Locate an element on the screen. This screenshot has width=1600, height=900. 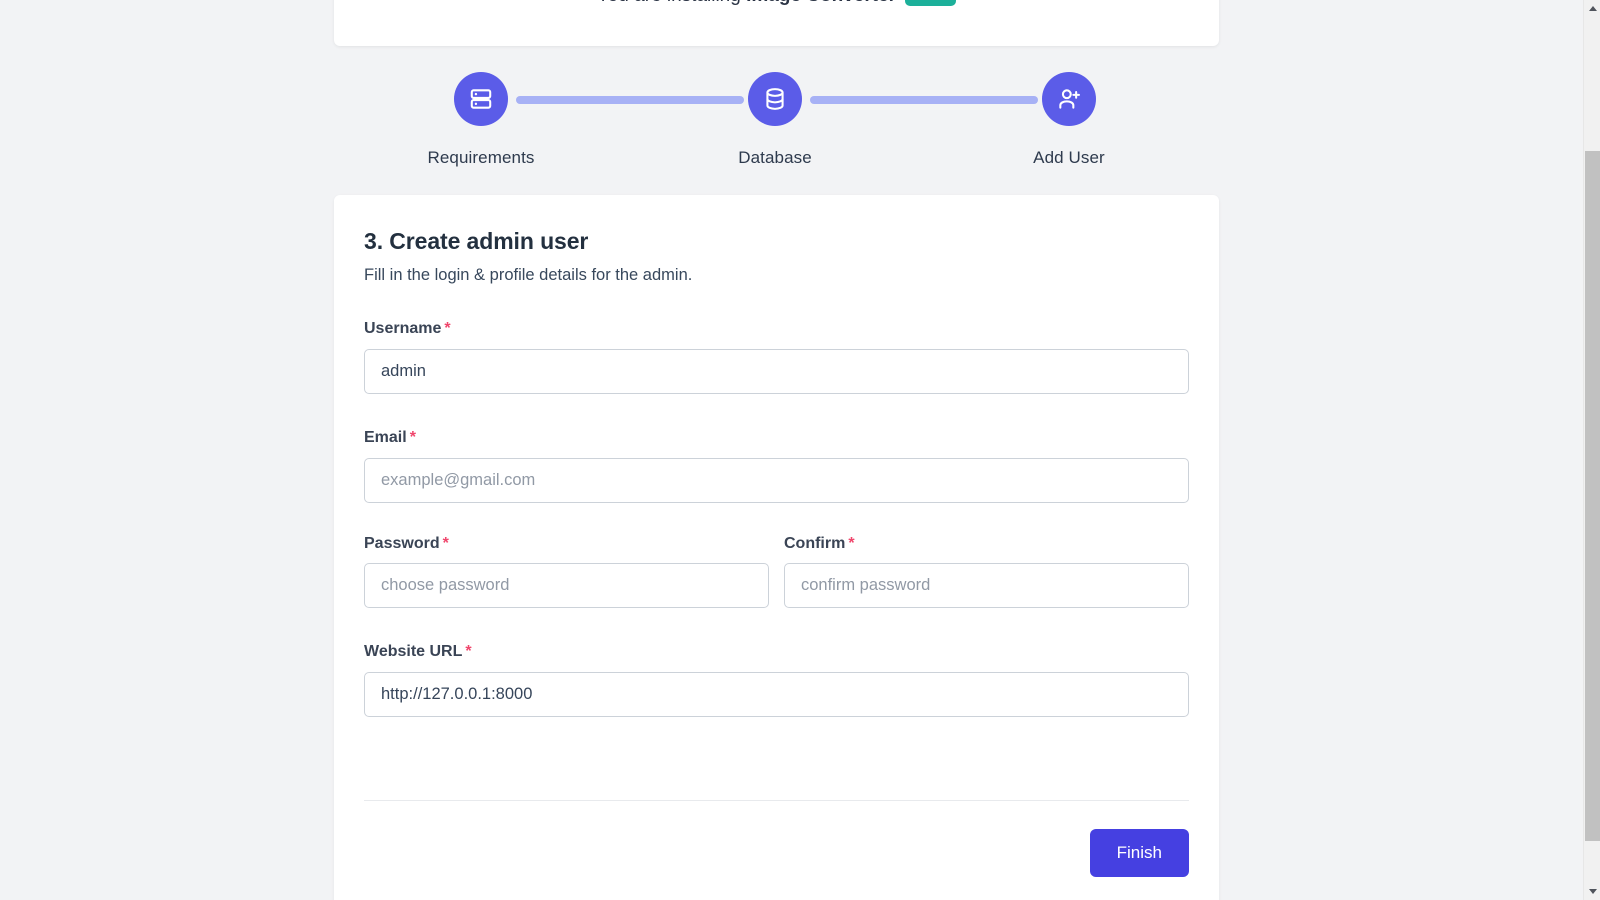
server-icon is located at coordinates (481, 99).